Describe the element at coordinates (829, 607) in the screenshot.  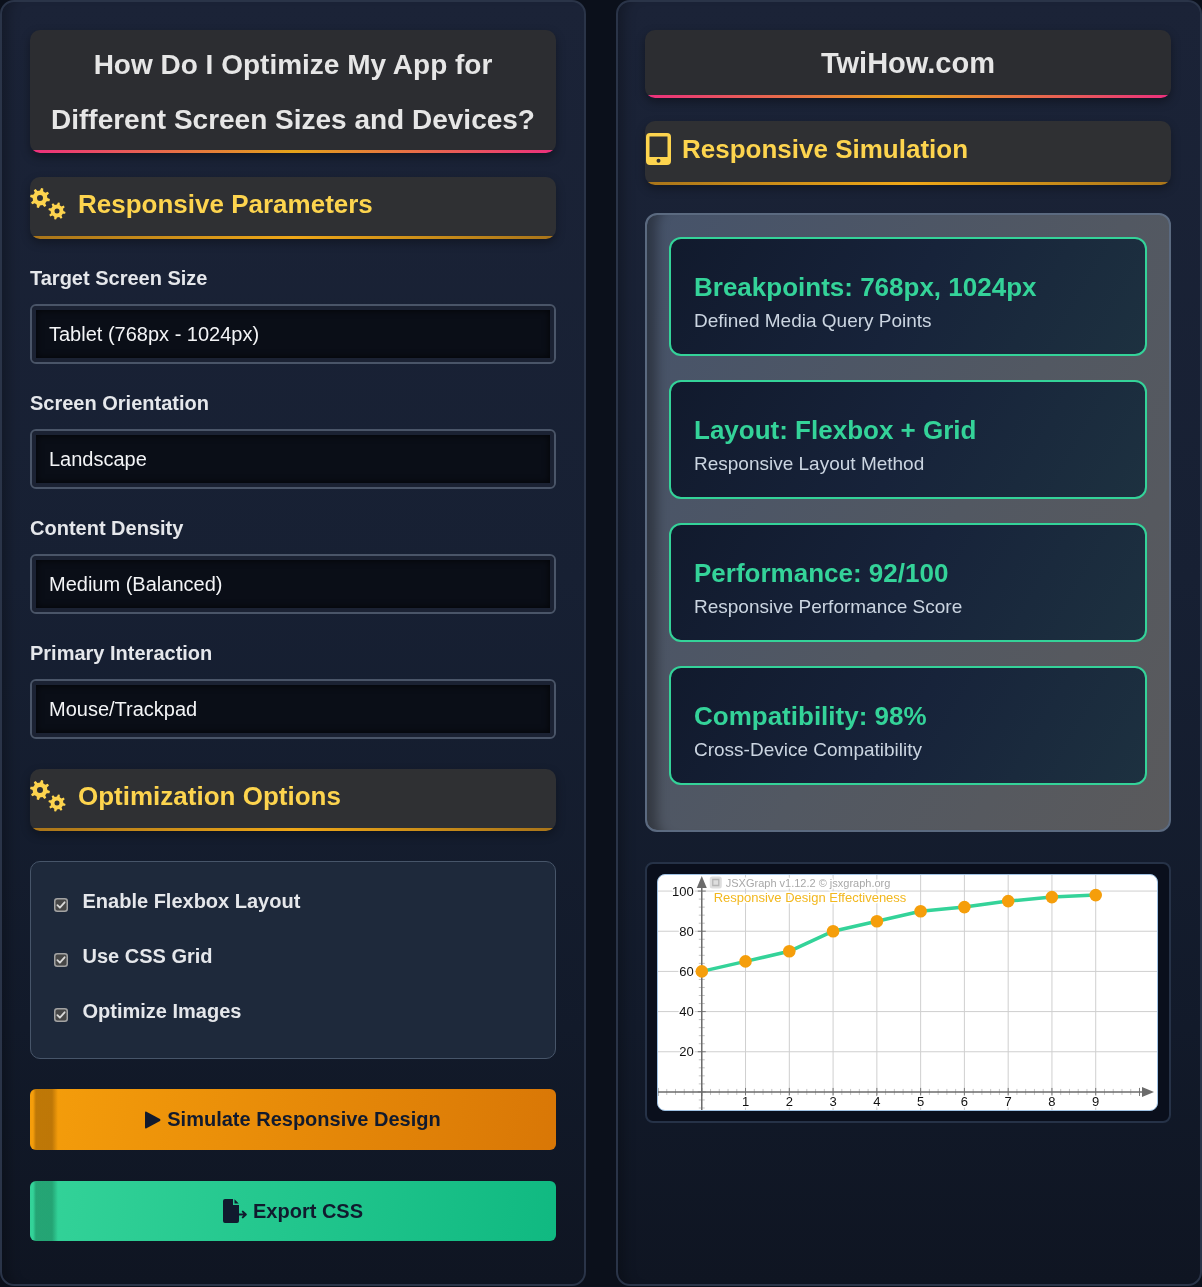
I see `stat-caption: Responsive Performance Score` at that location.